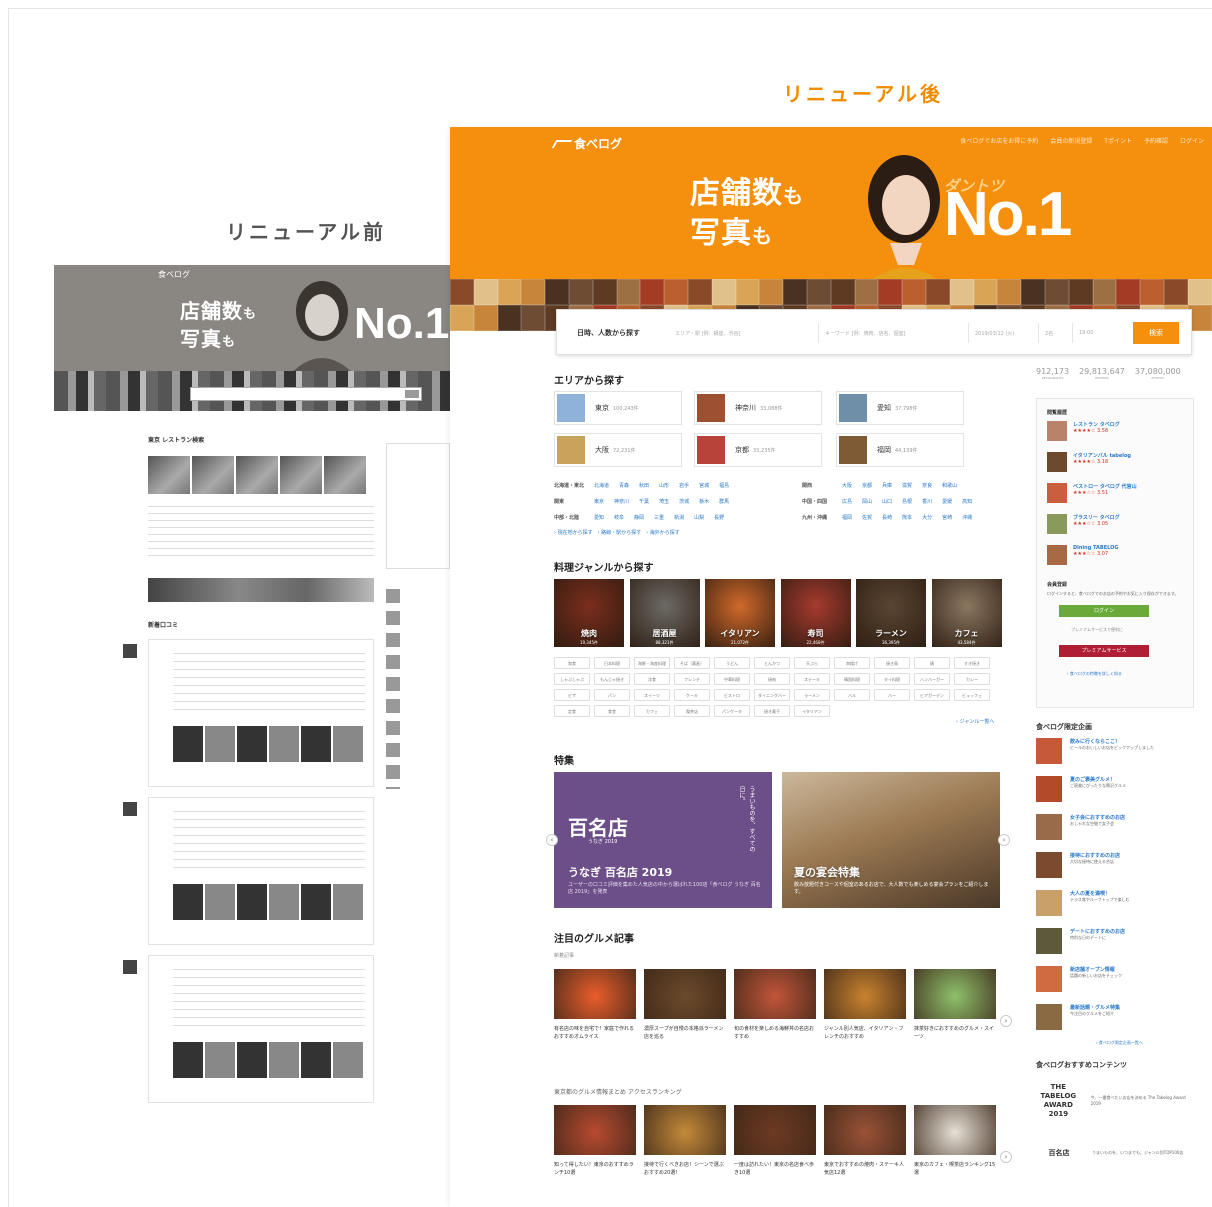 The image size is (1212, 1207). I want to click on campaign-item: 接待におすすめのお店 大切な接待に使える名店, so click(1115, 868).